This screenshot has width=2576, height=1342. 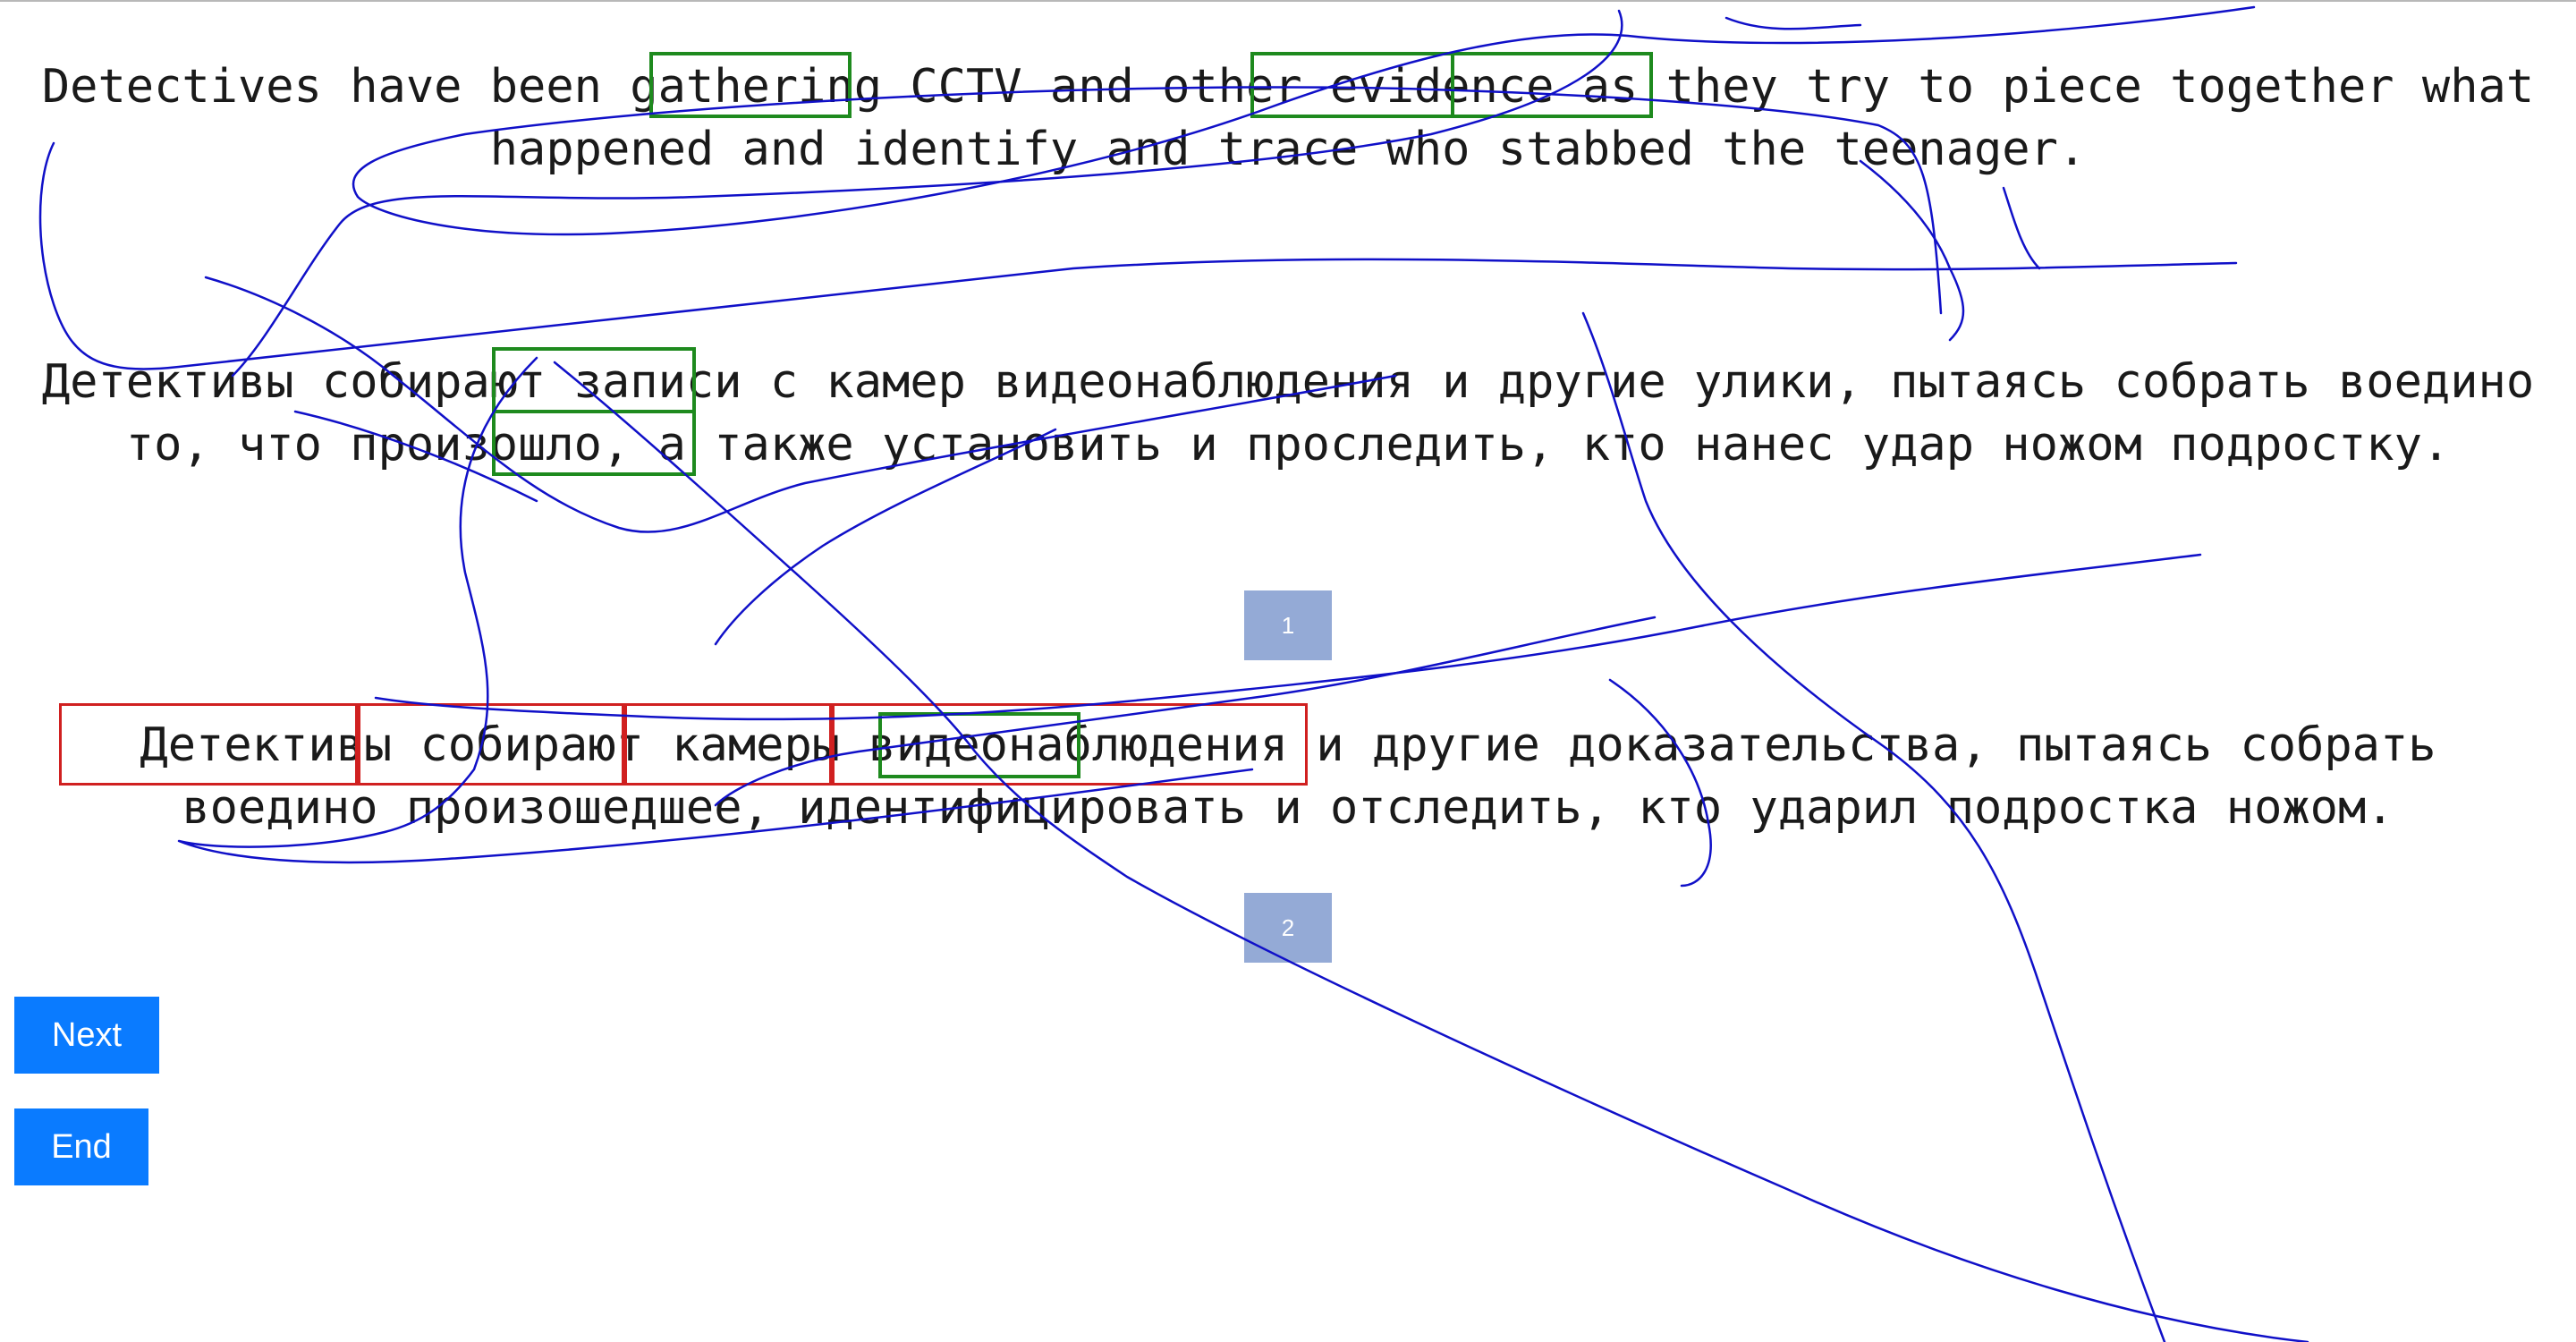 I want to click on index-badge-2: 2, so click(x=1288, y=928).